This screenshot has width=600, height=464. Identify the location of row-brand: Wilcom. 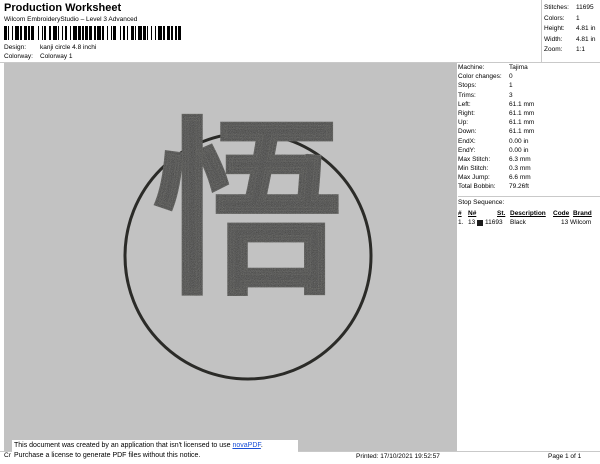
(581, 222).